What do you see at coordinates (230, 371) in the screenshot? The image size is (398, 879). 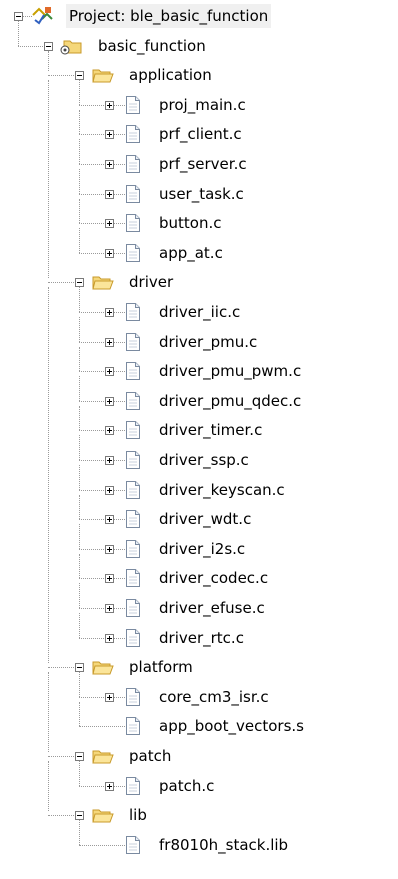 I see `file-item: driver_pmu_pwm.c` at bounding box center [230, 371].